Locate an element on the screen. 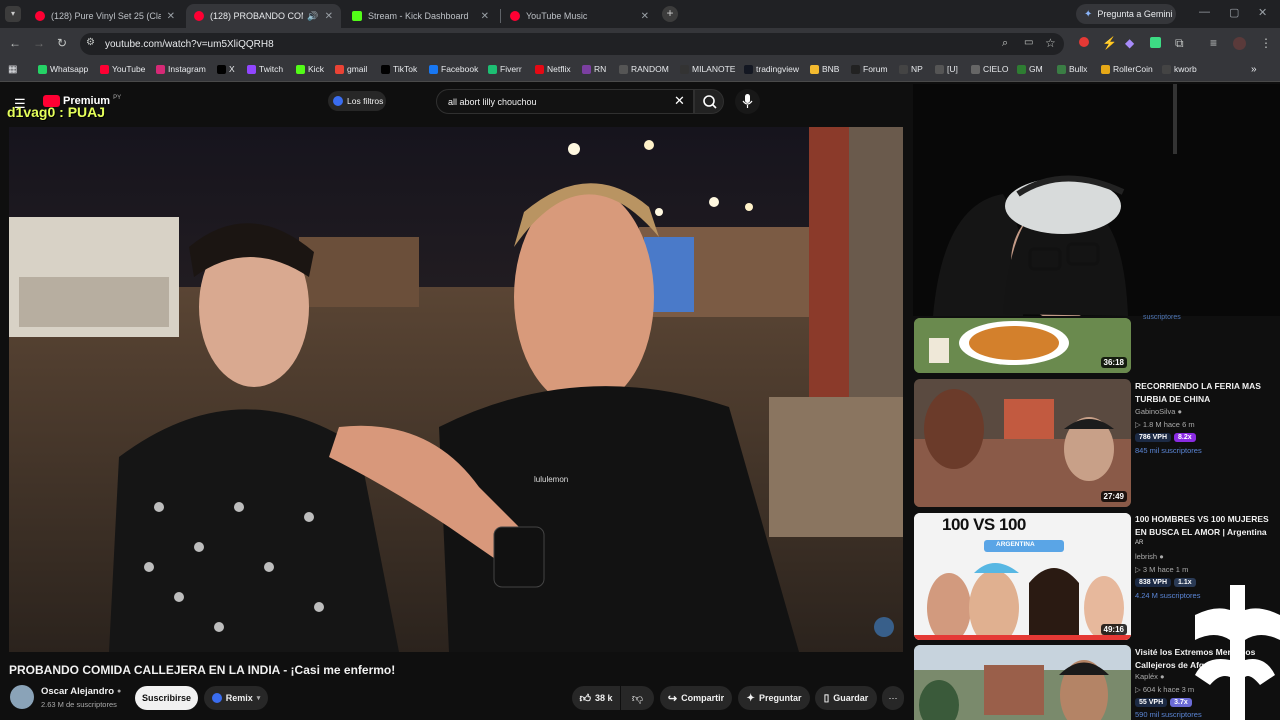 Image resolution: width=1280 pixels, height=720 pixels. play-icon: ▷ is located at coordinates (1138, 569).